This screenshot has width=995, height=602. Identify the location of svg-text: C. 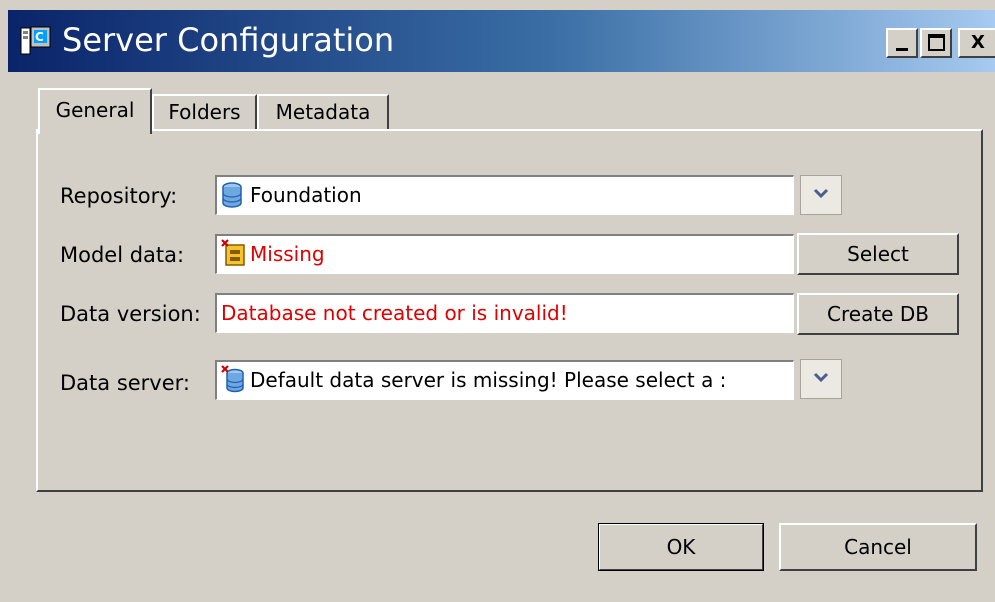
(39, 37).